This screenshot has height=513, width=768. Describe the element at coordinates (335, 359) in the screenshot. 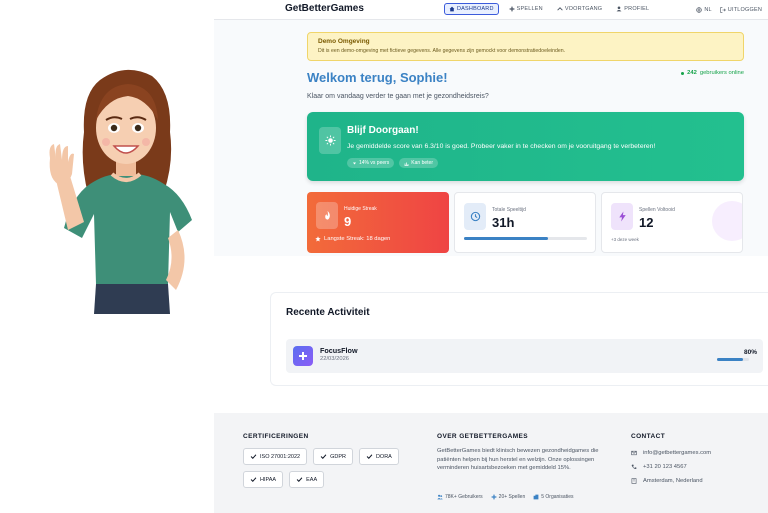

I see `activity-date: 22/03/2026` at that location.